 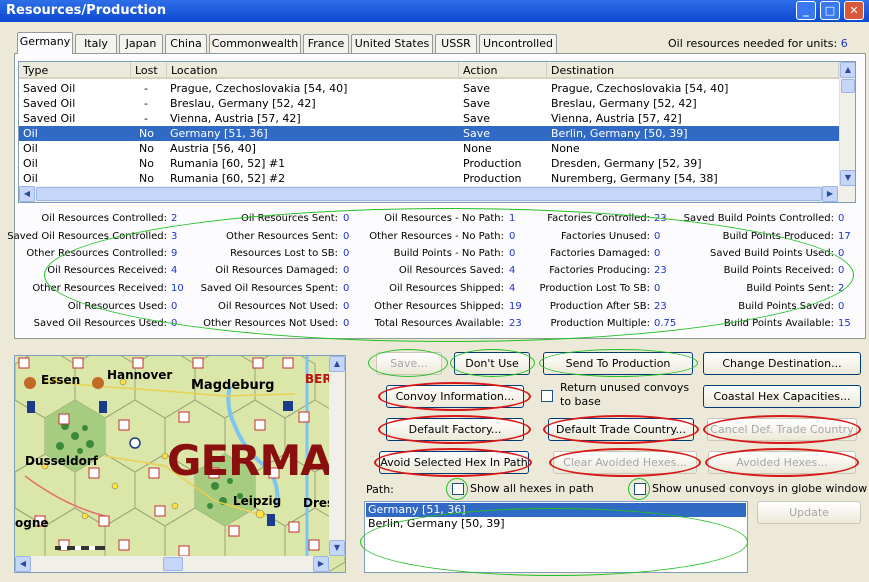 I want to click on scroll-up-icon: ▲, so click(x=847, y=70).